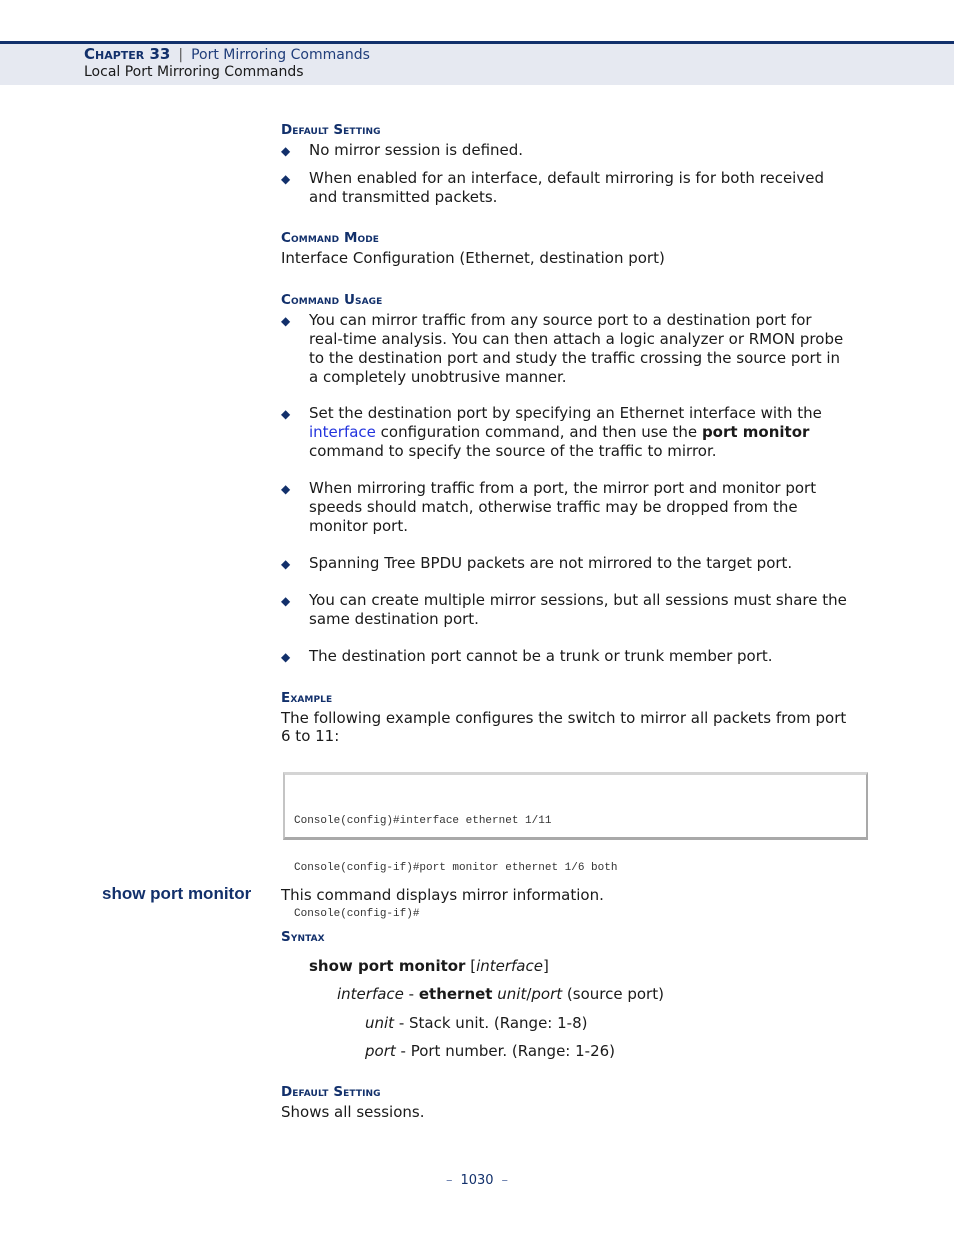  Describe the element at coordinates (127, 54) in the screenshot. I see `chapter-label: Chapter 33` at that location.